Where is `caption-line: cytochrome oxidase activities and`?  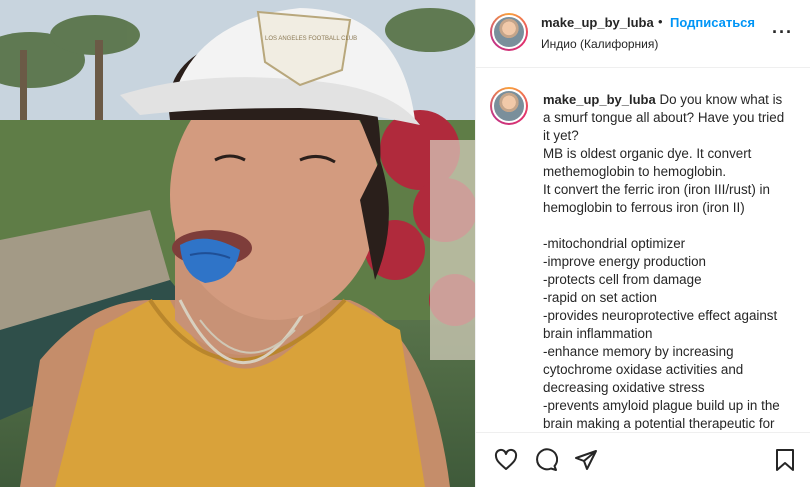 caption-line: cytochrome oxidase activities and is located at coordinates (643, 369).